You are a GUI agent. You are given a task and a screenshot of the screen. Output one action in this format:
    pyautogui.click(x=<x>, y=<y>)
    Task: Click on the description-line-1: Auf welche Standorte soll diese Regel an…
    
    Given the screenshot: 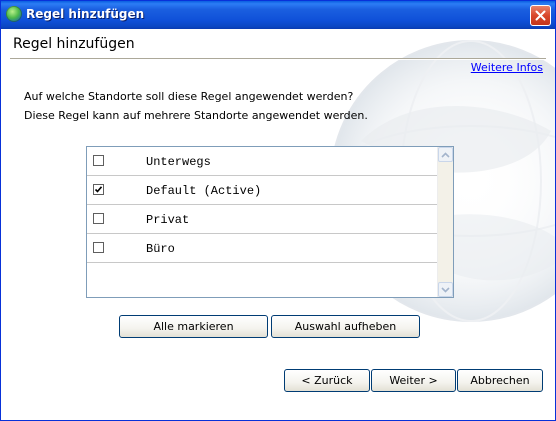 What is the action you would take?
    pyautogui.click(x=189, y=96)
    